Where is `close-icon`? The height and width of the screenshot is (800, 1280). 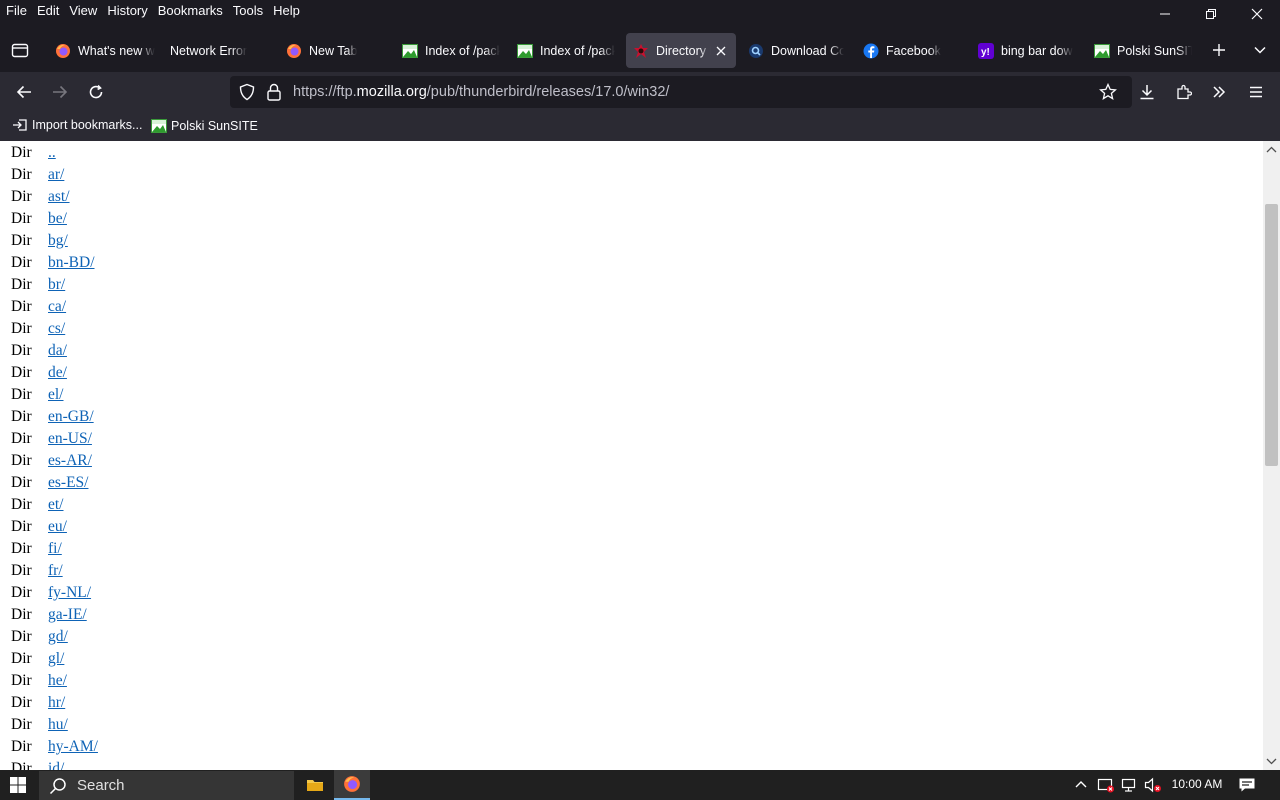
close-icon is located at coordinates (1257, 14).